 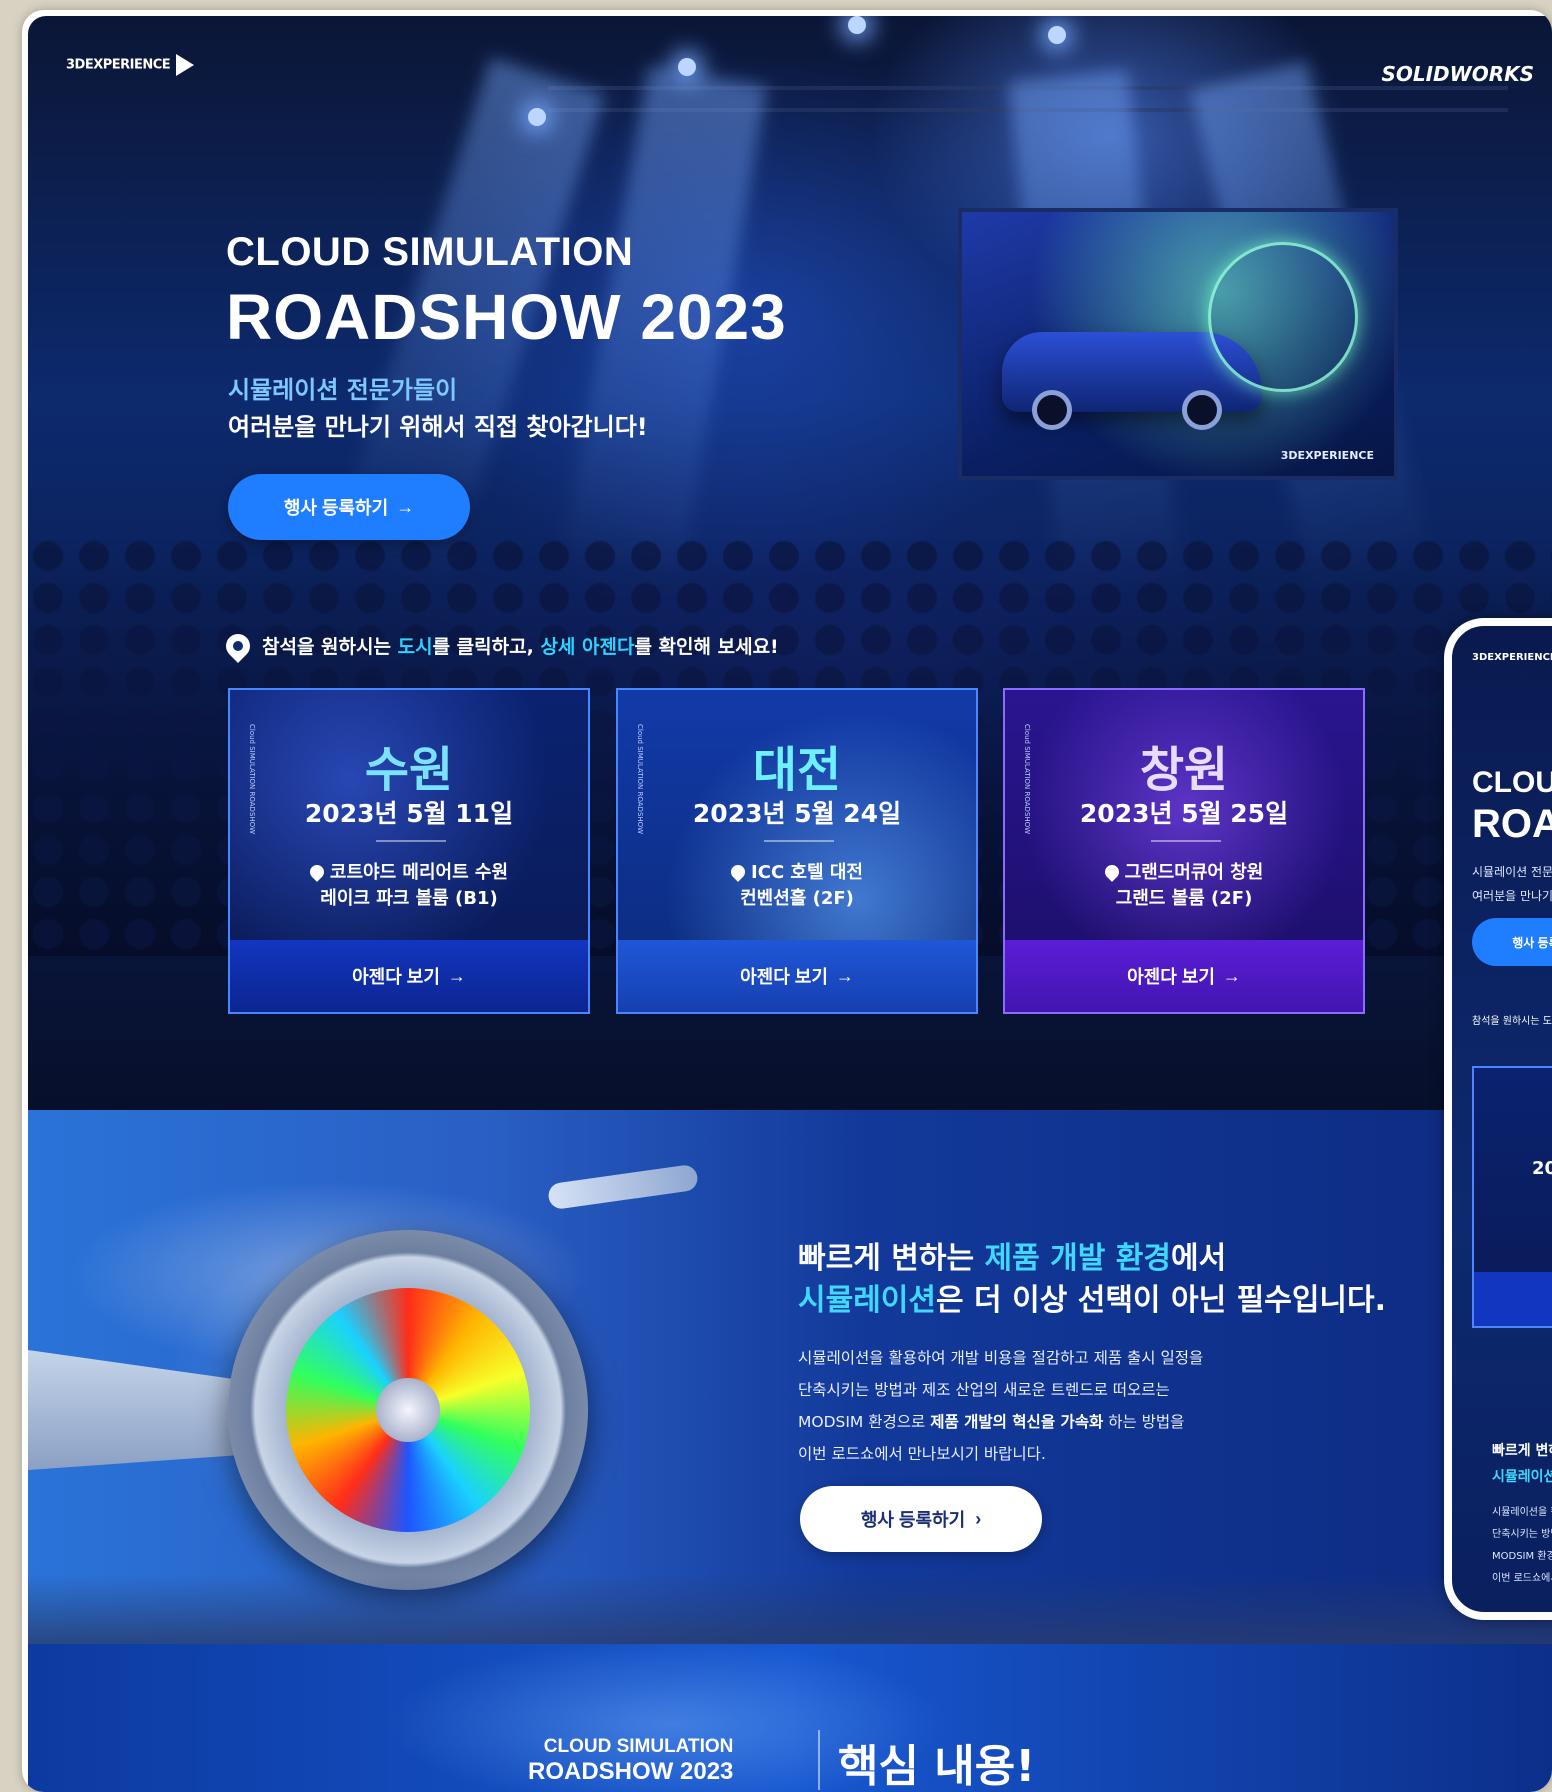 What do you see at coordinates (1512, 872) in the screenshot?
I see `mobile-tag-line: 시뮬레이션 전문가들이` at bounding box center [1512, 872].